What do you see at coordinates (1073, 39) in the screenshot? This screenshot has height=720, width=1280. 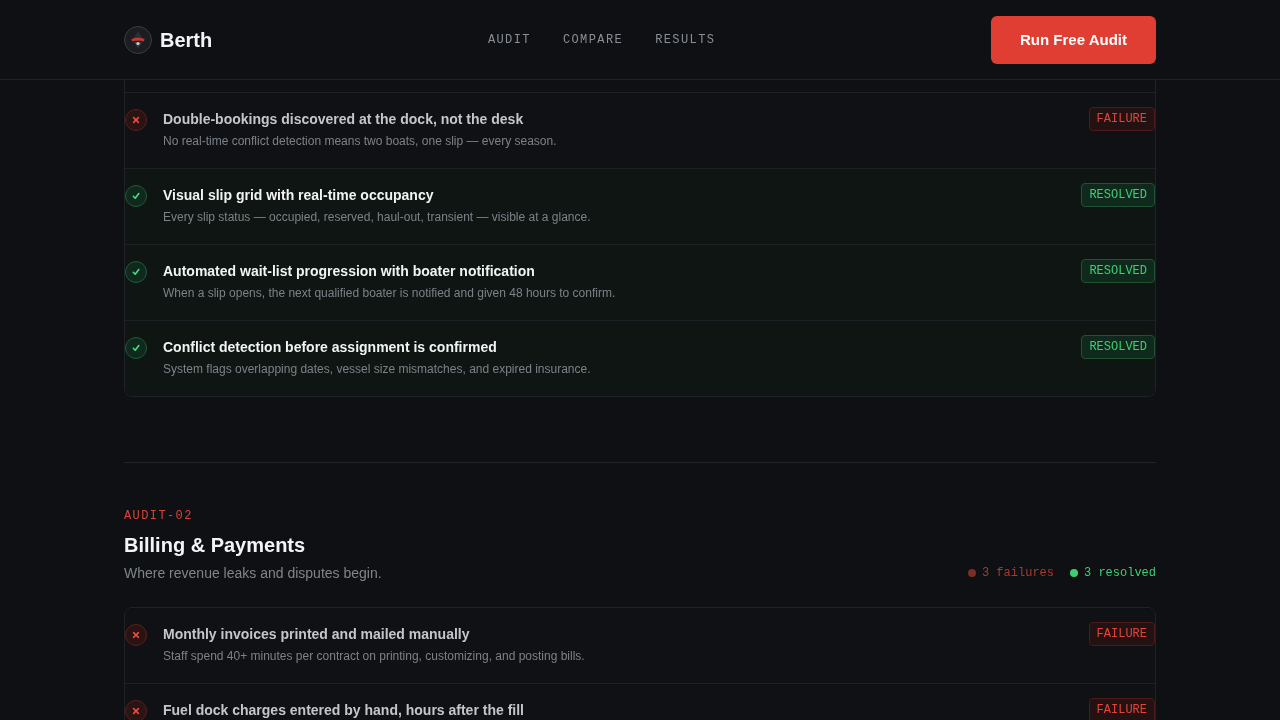 I see `run-audit-button: Run Free Audit` at bounding box center [1073, 39].